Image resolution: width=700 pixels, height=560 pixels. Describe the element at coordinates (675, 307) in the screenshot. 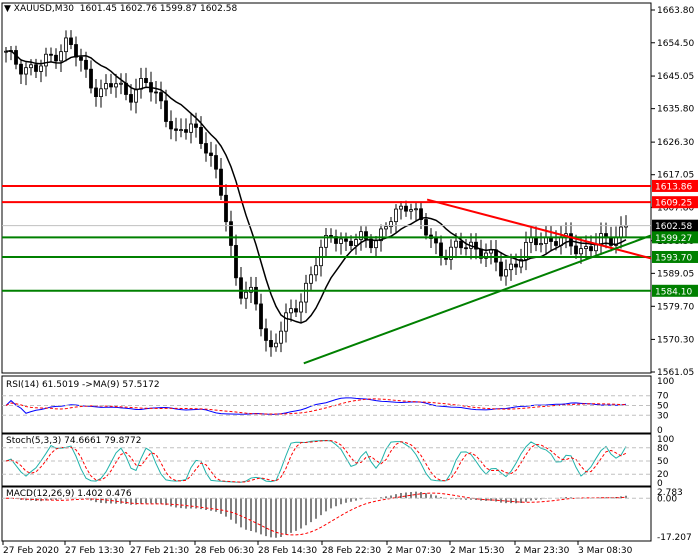

I see `y-tick-label: 1579.70` at that location.